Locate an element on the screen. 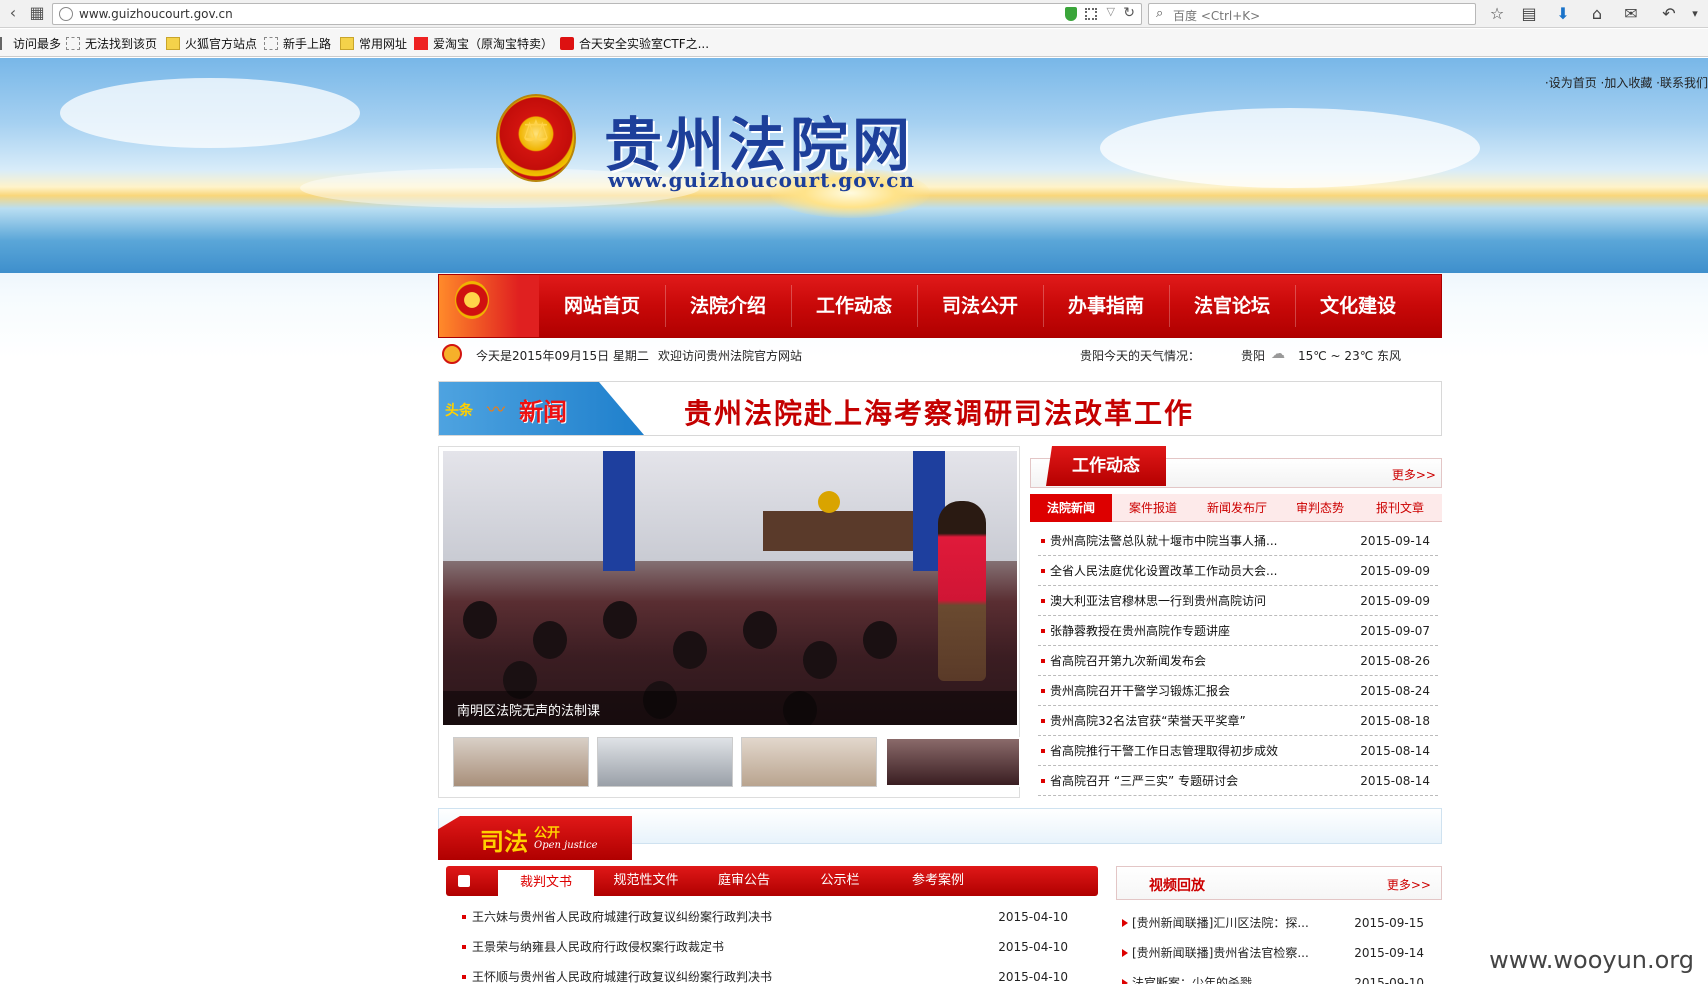 The height and width of the screenshot is (984, 1708). judicial-tabs: 裁判文书 规范性文件 庭审公告 公示栏 参考案例 is located at coordinates (772, 881).